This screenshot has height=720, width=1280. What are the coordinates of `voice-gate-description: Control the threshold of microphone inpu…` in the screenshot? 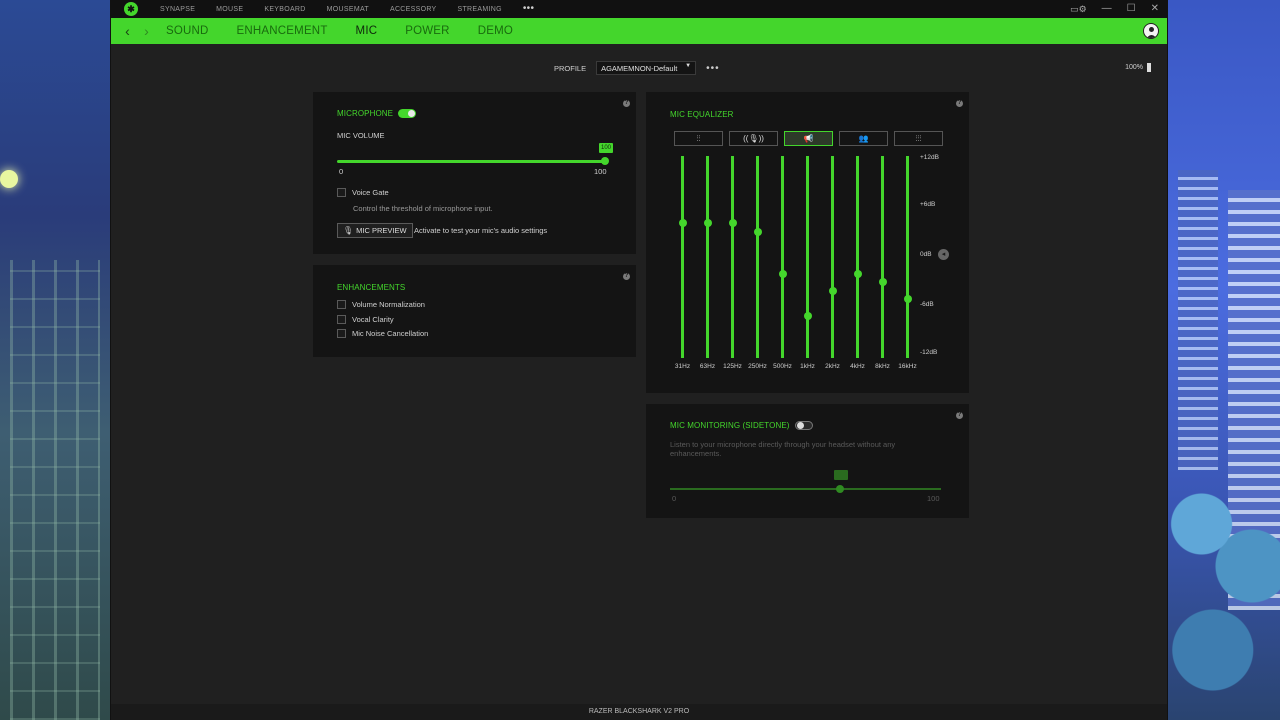 It's located at (423, 208).